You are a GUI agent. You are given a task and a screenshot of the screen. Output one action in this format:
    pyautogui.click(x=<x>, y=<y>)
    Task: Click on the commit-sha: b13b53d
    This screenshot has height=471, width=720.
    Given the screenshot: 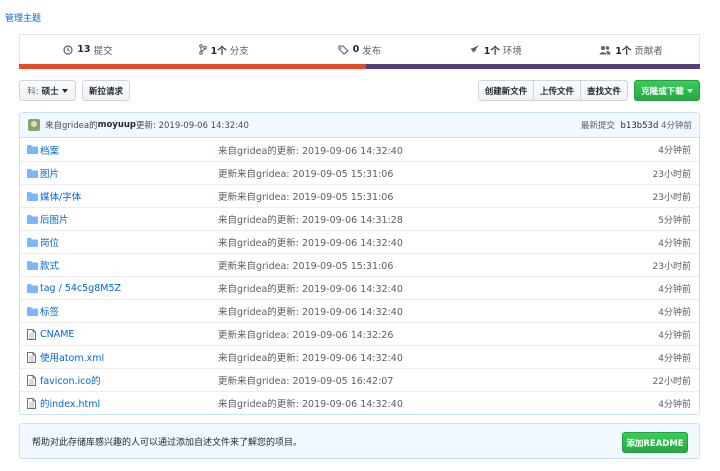 What is the action you would take?
    pyautogui.click(x=640, y=126)
    